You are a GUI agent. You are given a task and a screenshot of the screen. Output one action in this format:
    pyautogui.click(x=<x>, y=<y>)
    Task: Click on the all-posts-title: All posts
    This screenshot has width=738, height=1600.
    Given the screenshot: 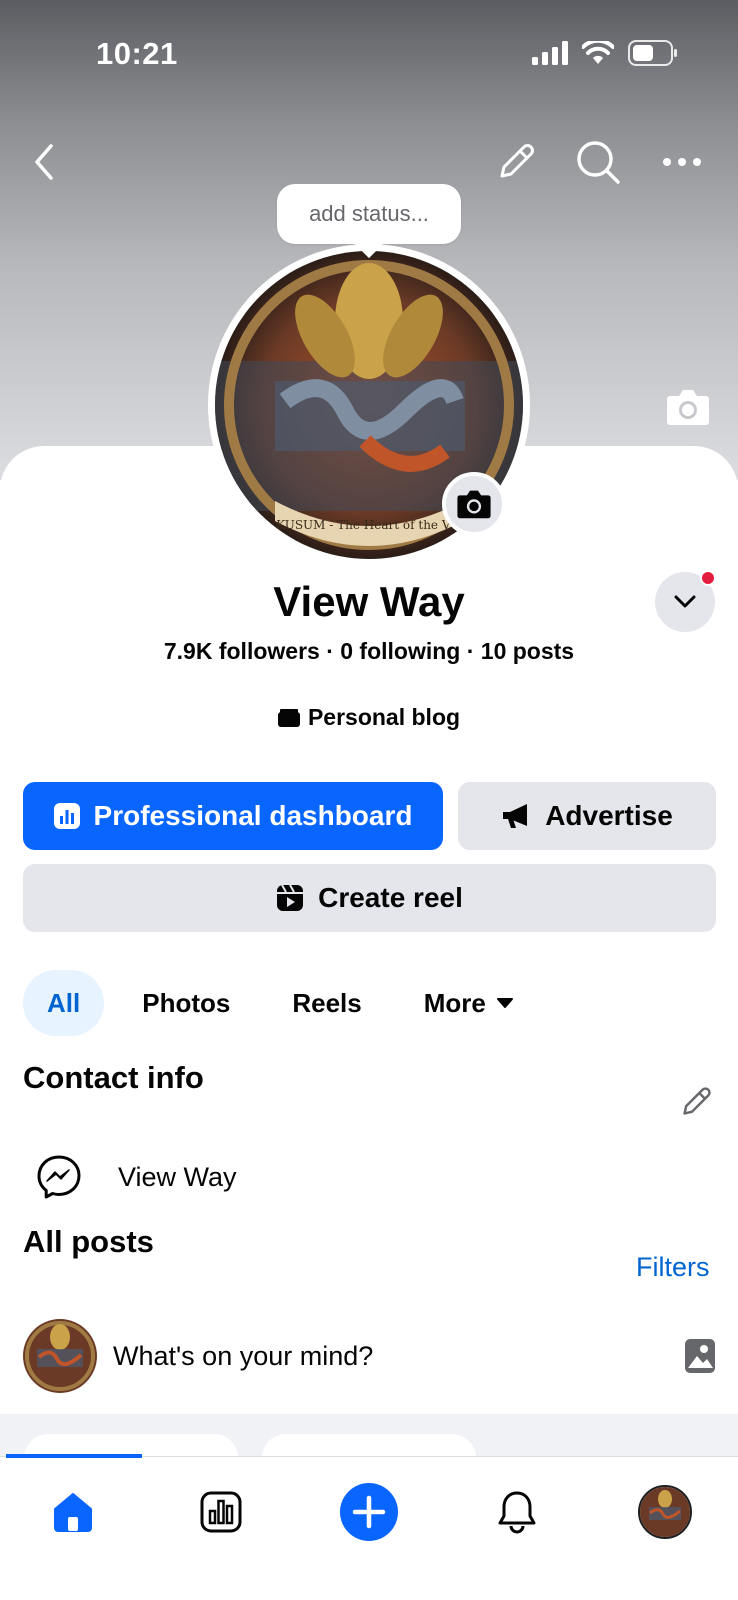 What is the action you would take?
    pyautogui.click(x=88, y=1241)
    